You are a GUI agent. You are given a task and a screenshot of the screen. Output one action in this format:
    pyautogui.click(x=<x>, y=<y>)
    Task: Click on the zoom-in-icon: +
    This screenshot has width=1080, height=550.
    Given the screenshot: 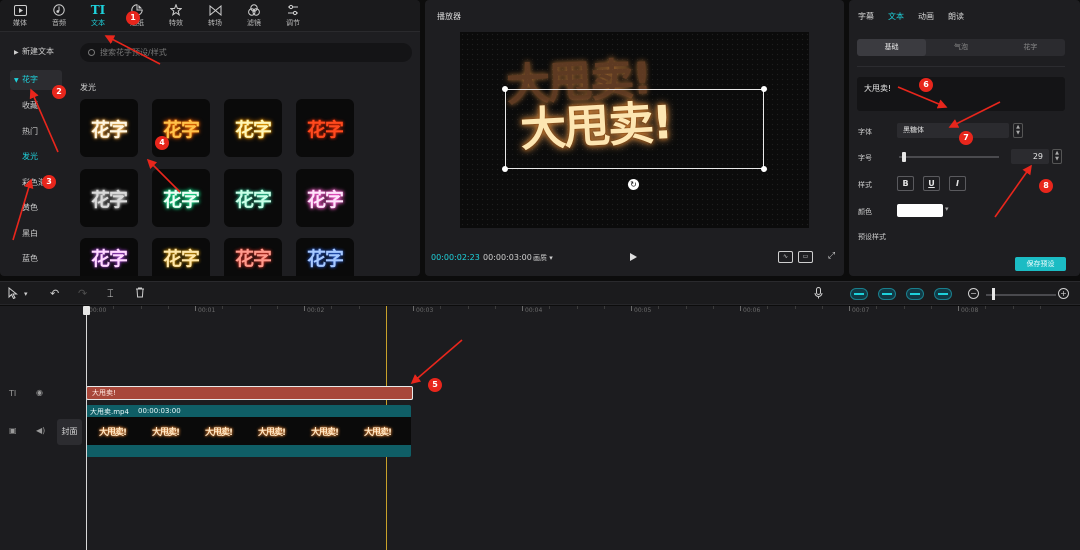 What is the action you would take?
    pyautogui.click(x=1063, y=293)
    